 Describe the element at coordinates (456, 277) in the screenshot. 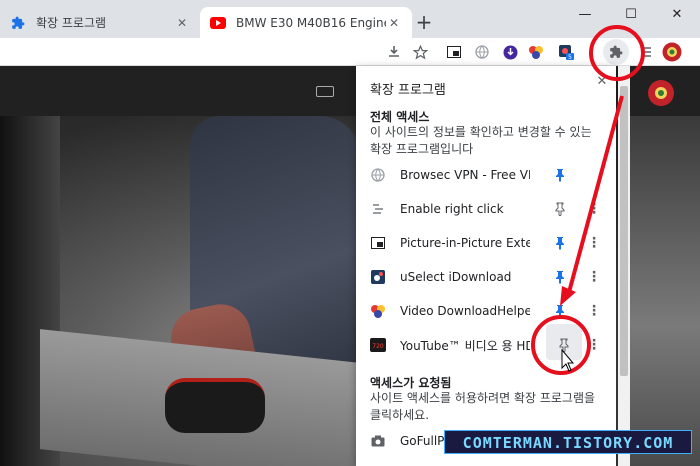

I see `extension-name: uSelect iDownload` at that location.